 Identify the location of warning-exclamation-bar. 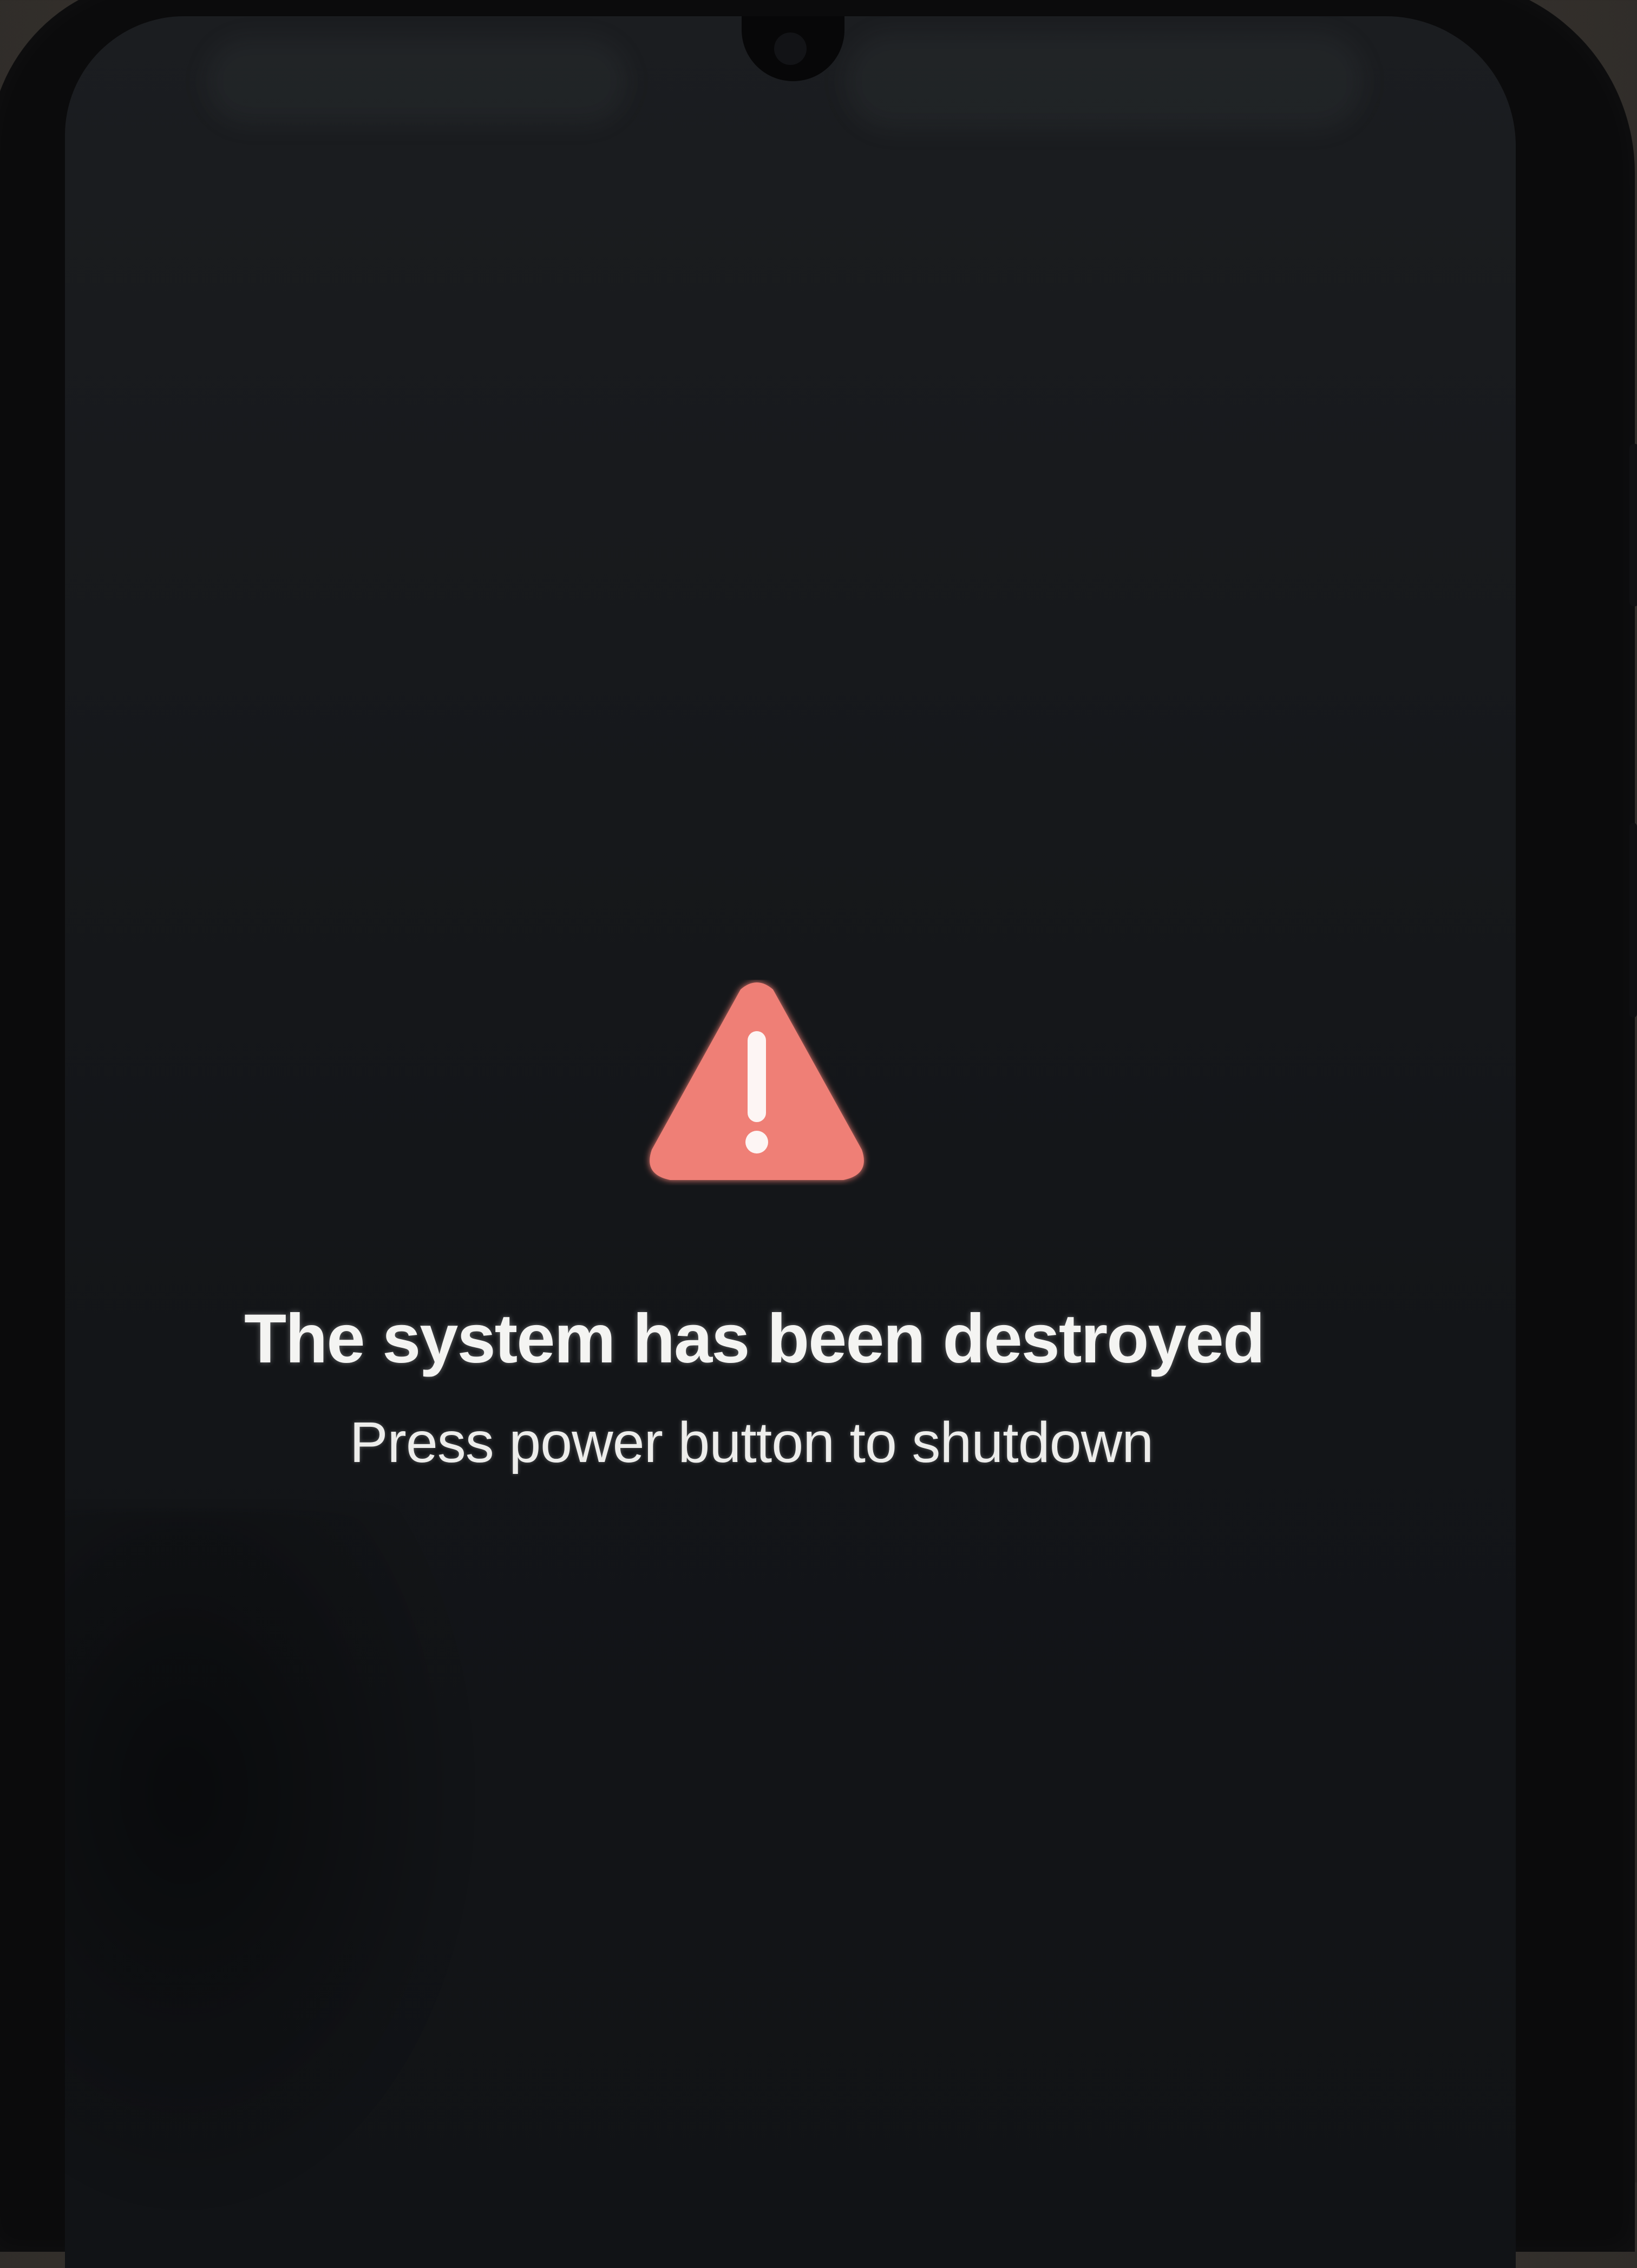
(757, 1076).